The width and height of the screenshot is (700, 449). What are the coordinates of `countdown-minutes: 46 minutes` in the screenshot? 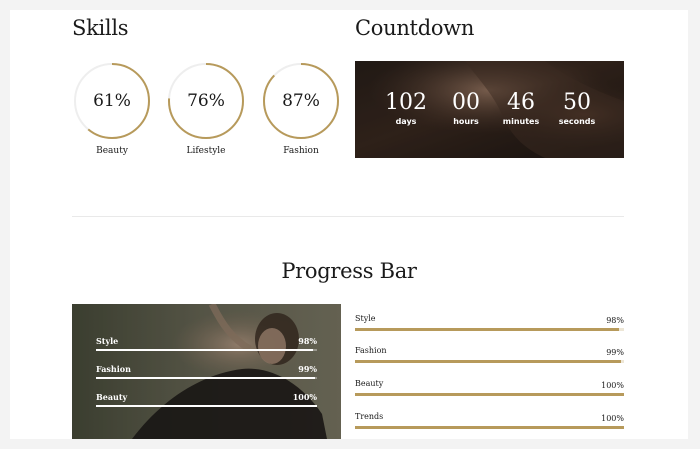 It's located at (521, 108).